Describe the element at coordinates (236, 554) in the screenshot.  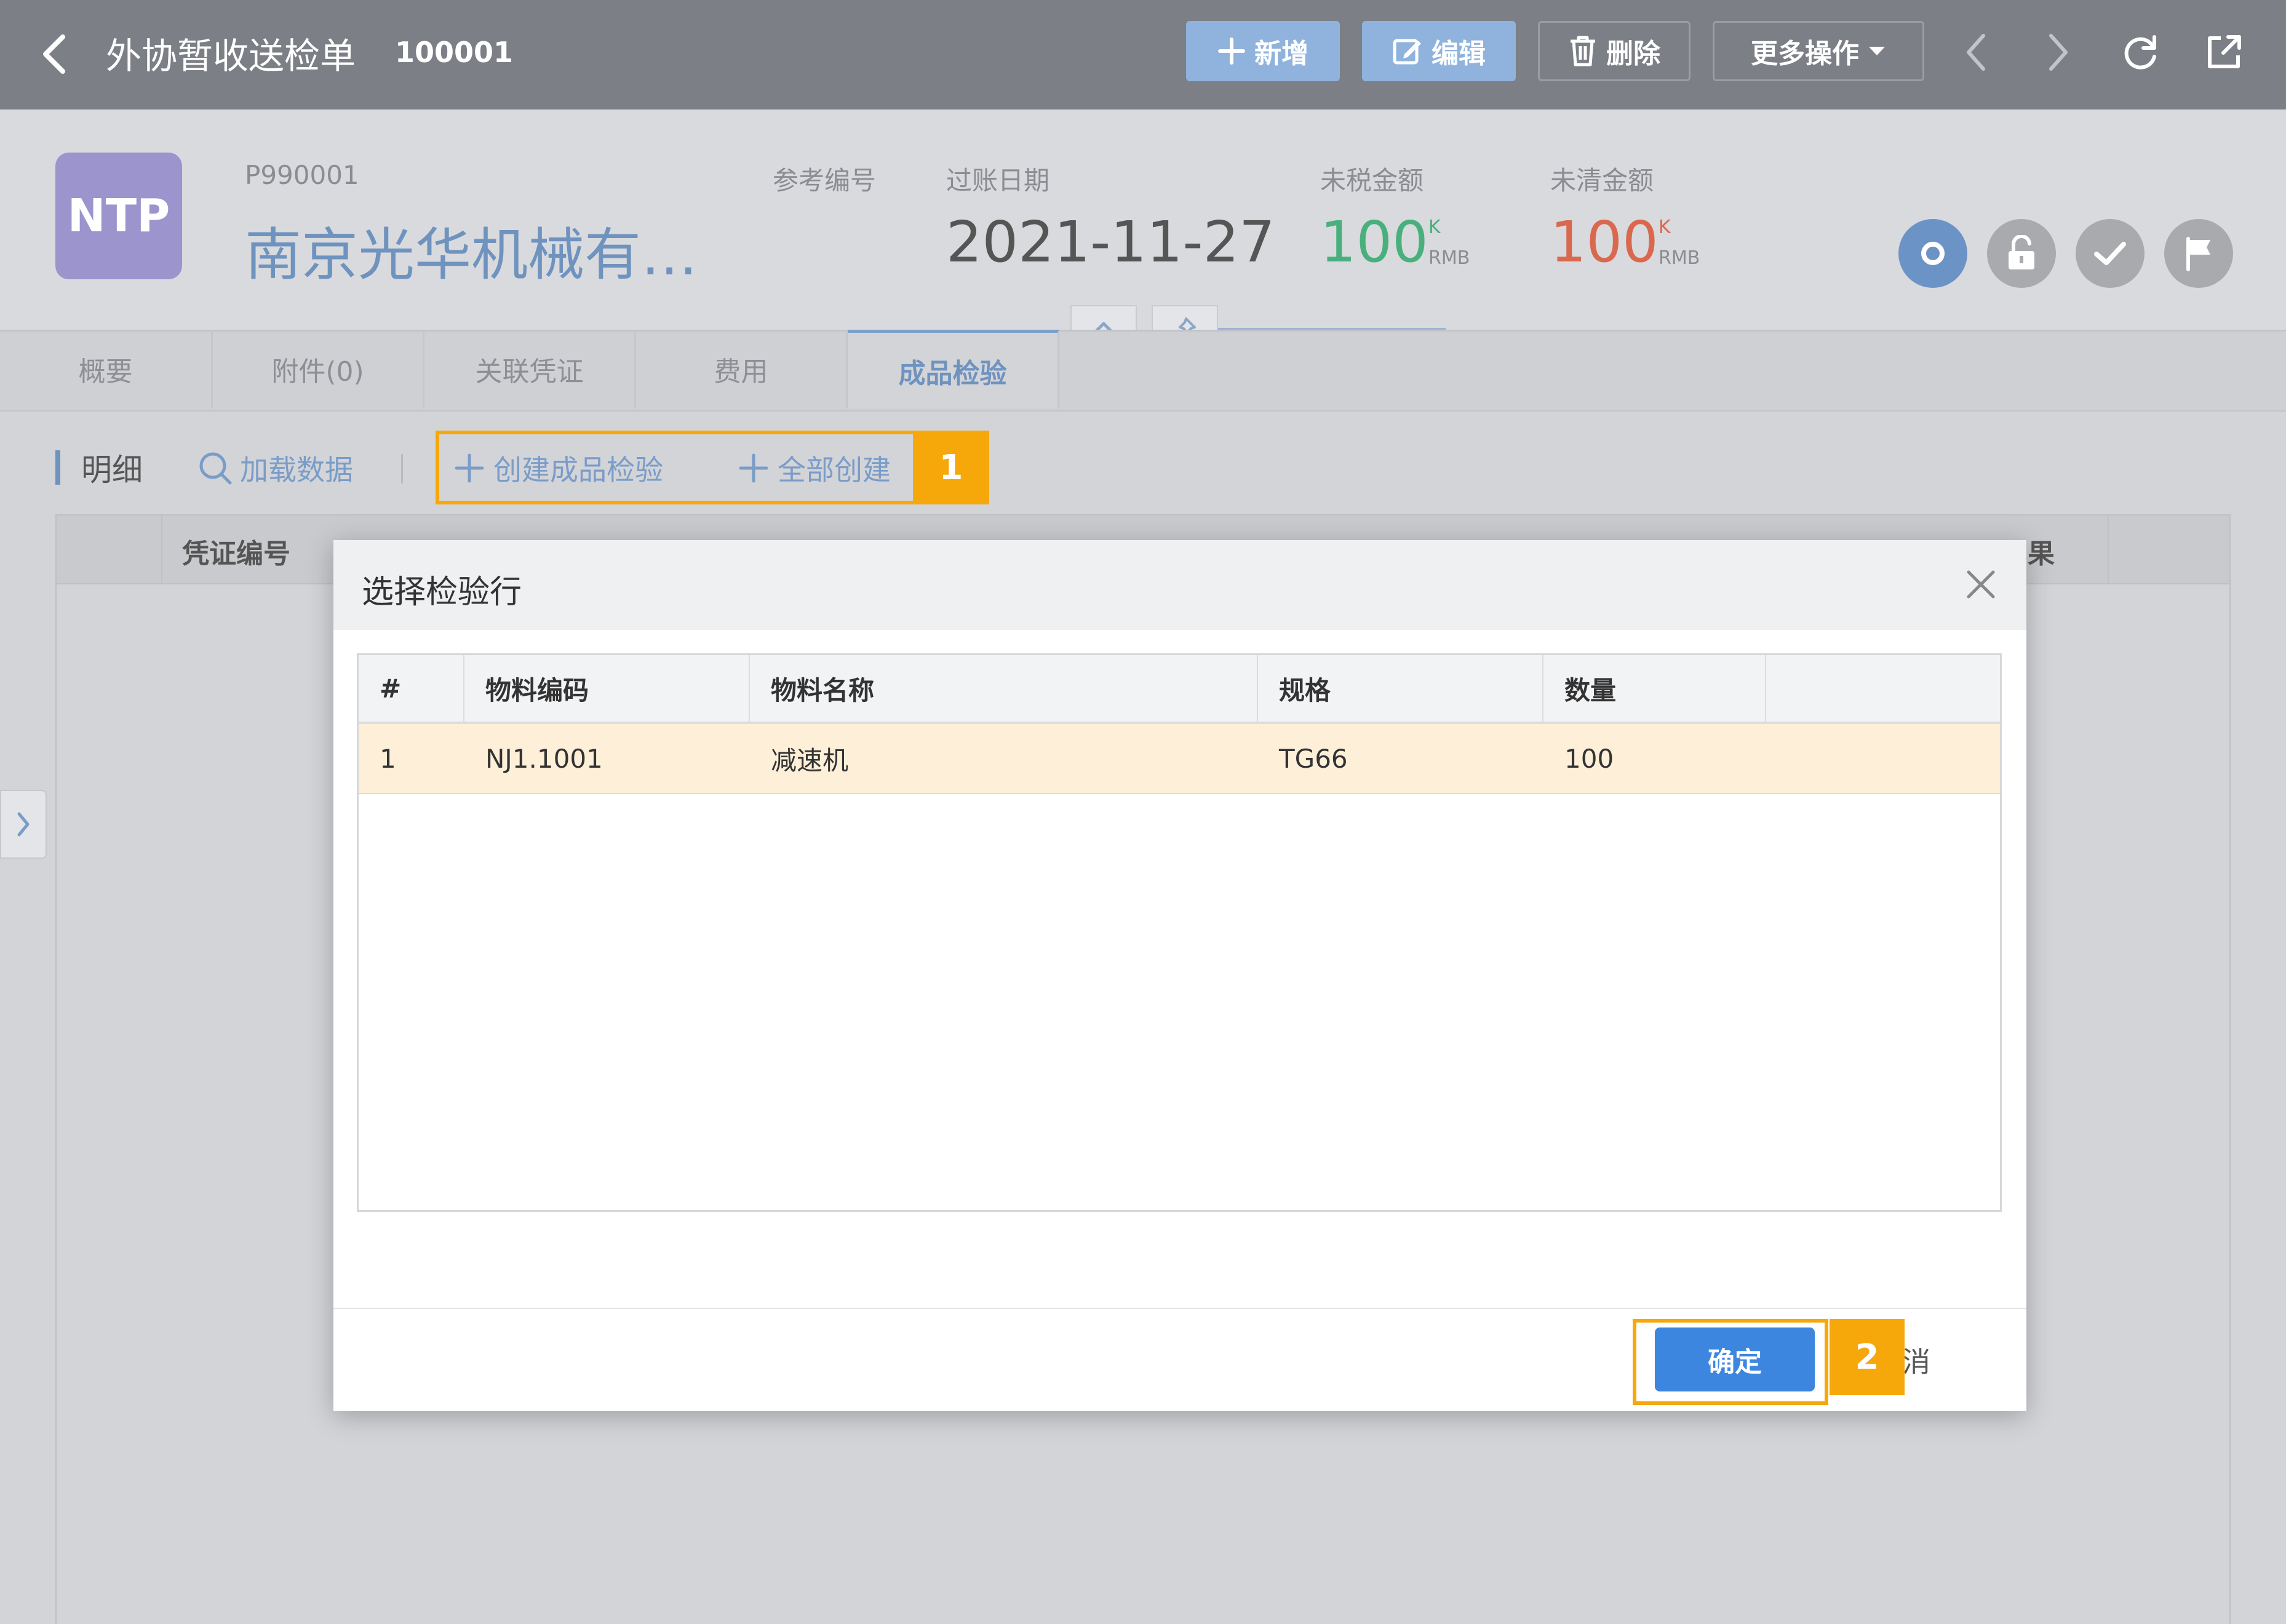
I see `grid-header-doc-number: 凭证编号` at that location.